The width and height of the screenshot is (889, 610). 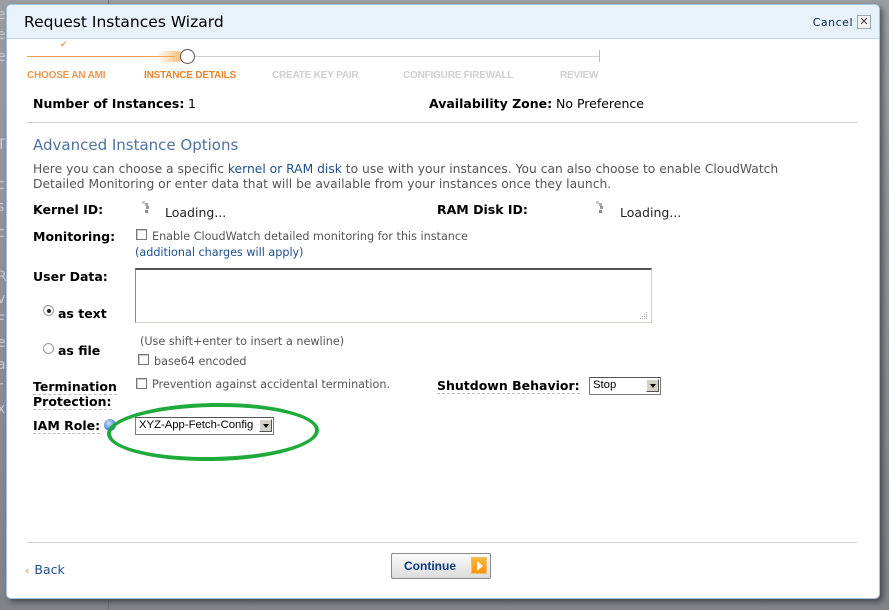 What do you see at coordinates (430, 566) in the screenshot?
I see `continue-label: Continue` at bounding box center [430, 566].